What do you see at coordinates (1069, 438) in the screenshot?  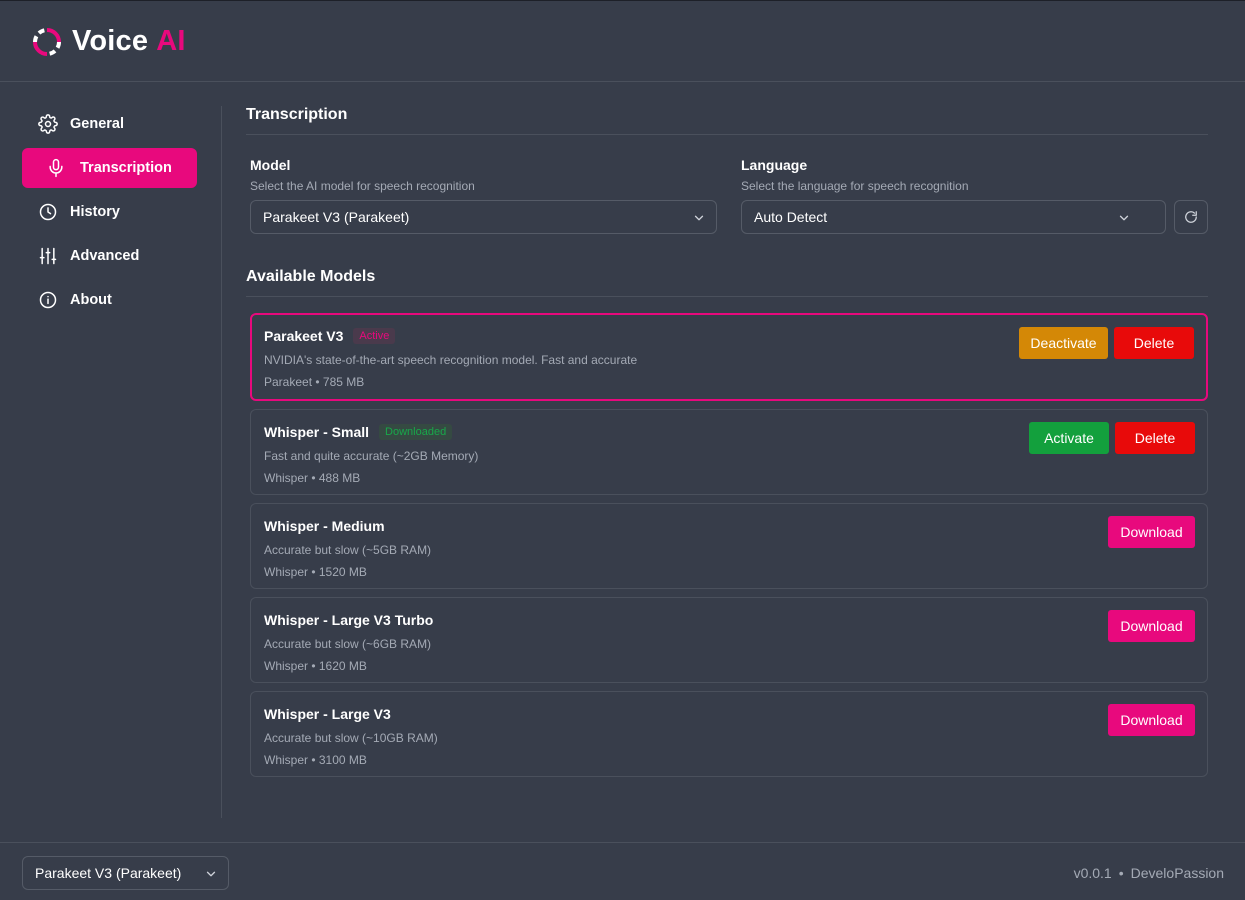 I see `activate-button: Activate` at bounding box center [1069, 438].